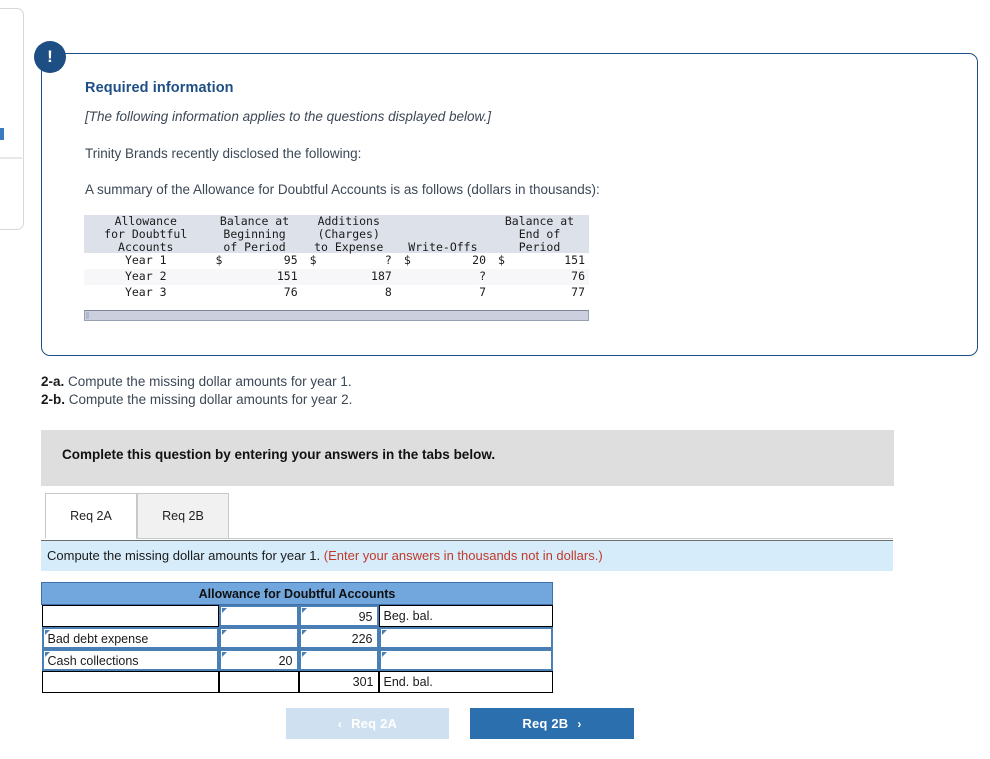 The image size is (990, 759). I want to click on tab-req-2b: Req 2B, so click(183, 516).